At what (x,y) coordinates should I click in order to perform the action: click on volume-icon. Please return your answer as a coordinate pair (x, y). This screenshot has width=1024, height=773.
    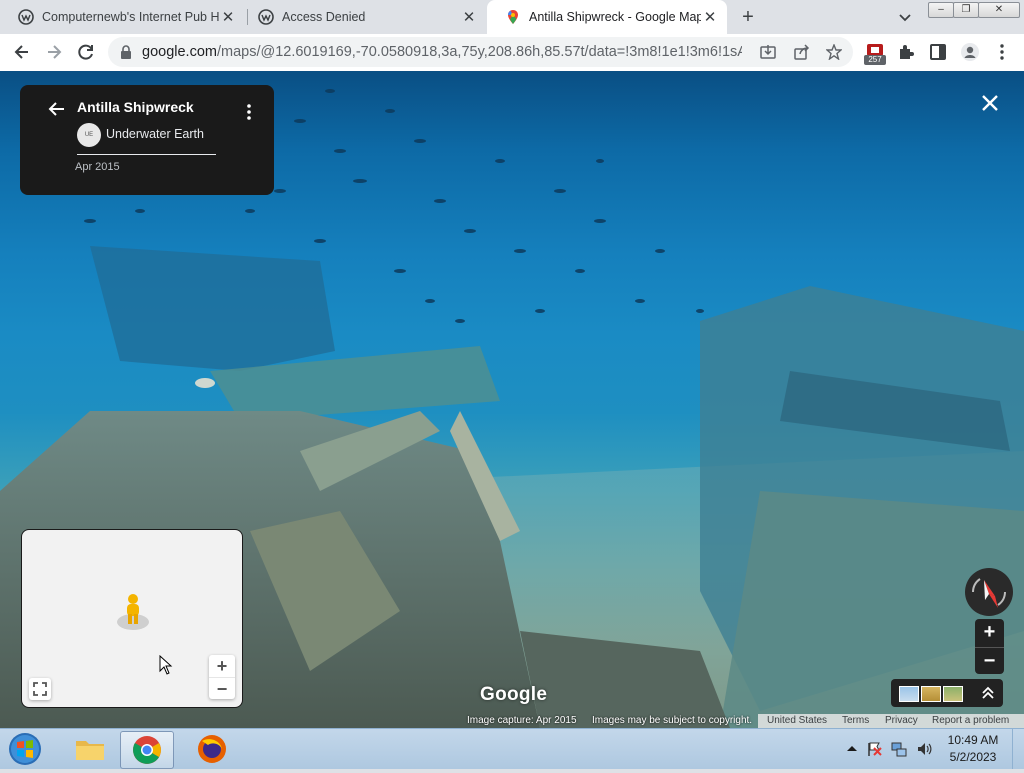
    Looking at the image, I should click on (924, 749).